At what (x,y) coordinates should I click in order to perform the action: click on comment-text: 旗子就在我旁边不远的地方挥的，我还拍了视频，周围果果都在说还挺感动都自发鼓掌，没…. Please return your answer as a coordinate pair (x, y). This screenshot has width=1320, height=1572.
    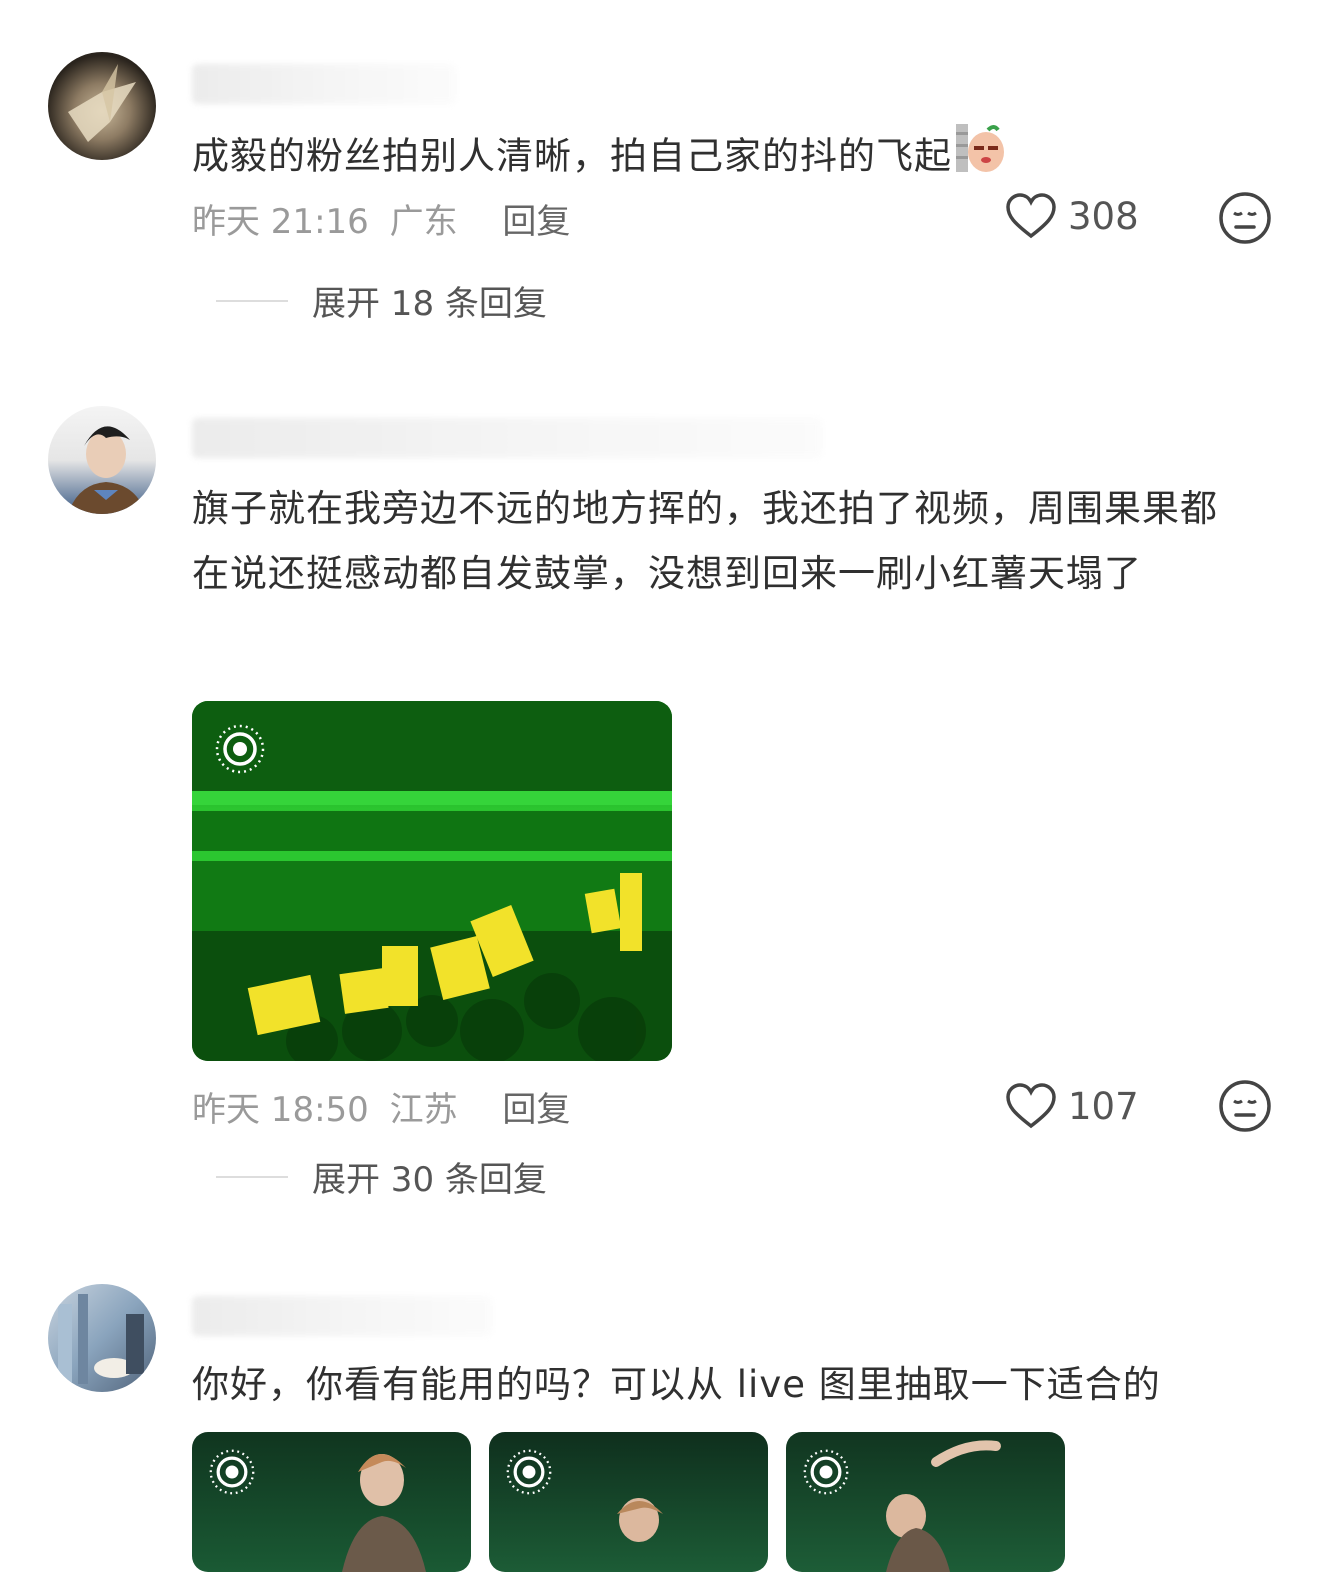
    Looking at the image, I should click on (705, 541).